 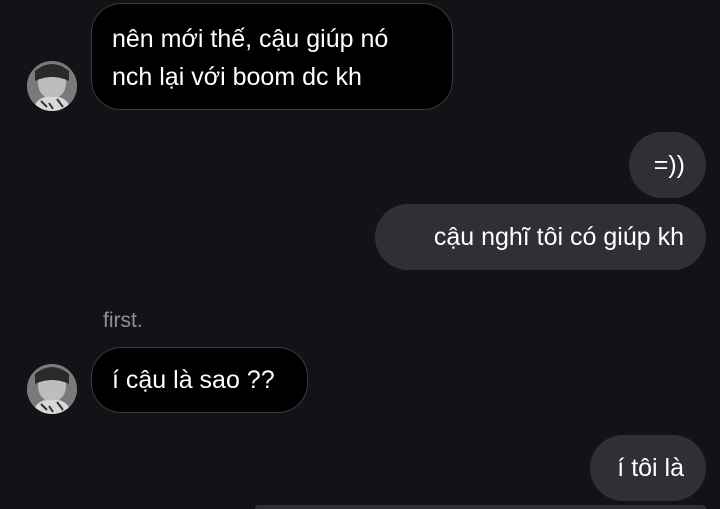 I want to click on outgoing-message-bubble: =)), so click(x=667, y=165).